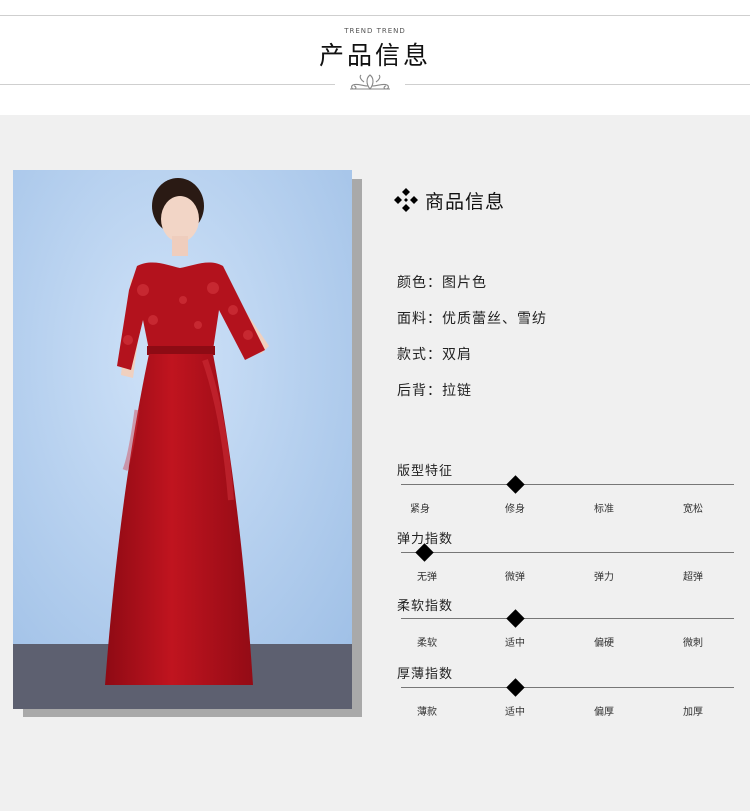 This screenshot has width=750, height=811. What do you see at coordinates (604, 712) in the screenshot?
I see `meter-label: 偏厚` at bounding box center [604, 712].